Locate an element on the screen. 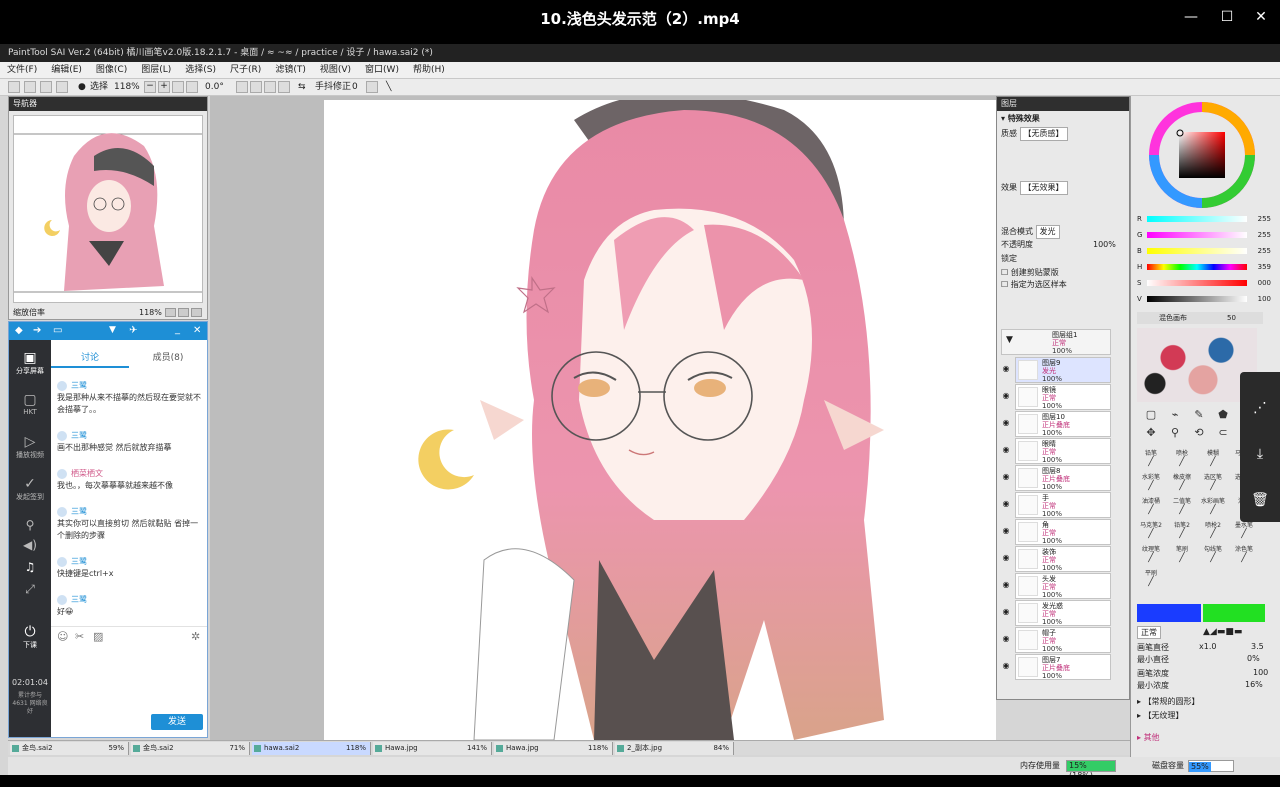 This screenshot has width=1280, height=787. flip-button is located at coordinates (284, 87).